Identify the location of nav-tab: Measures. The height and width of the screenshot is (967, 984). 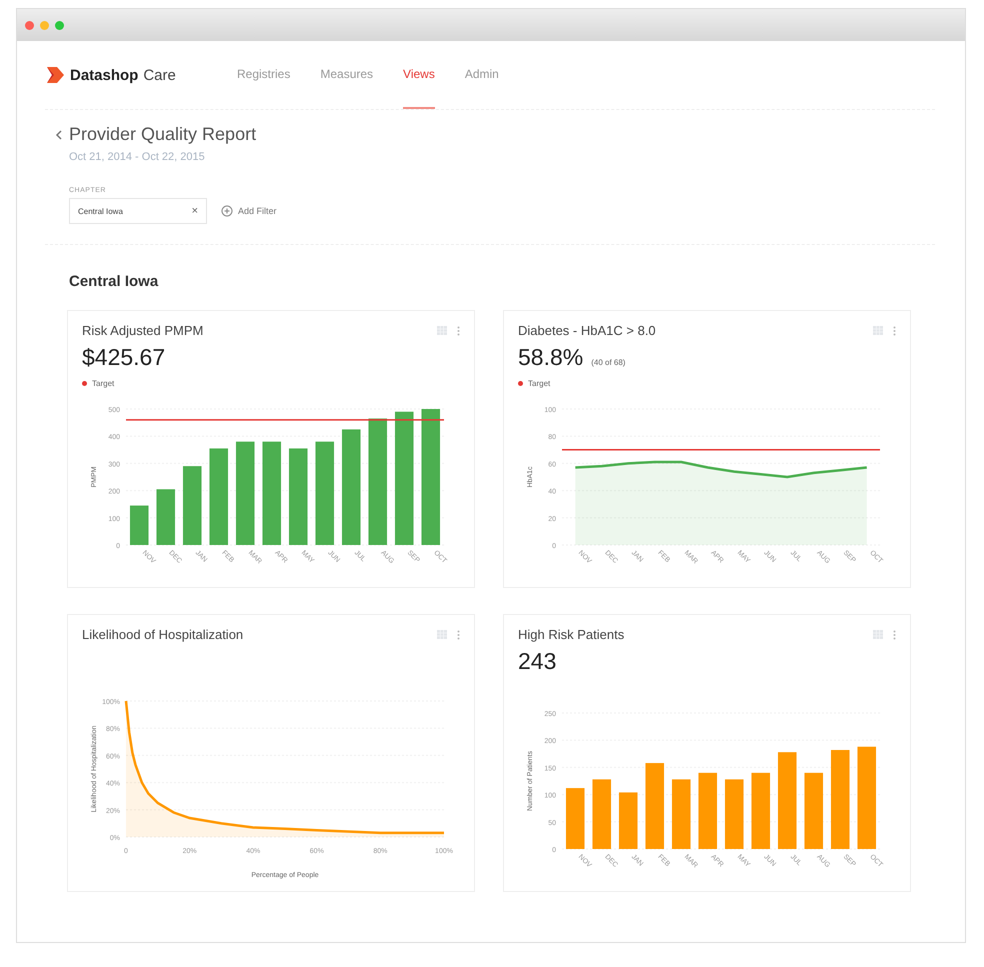
(347, 75).